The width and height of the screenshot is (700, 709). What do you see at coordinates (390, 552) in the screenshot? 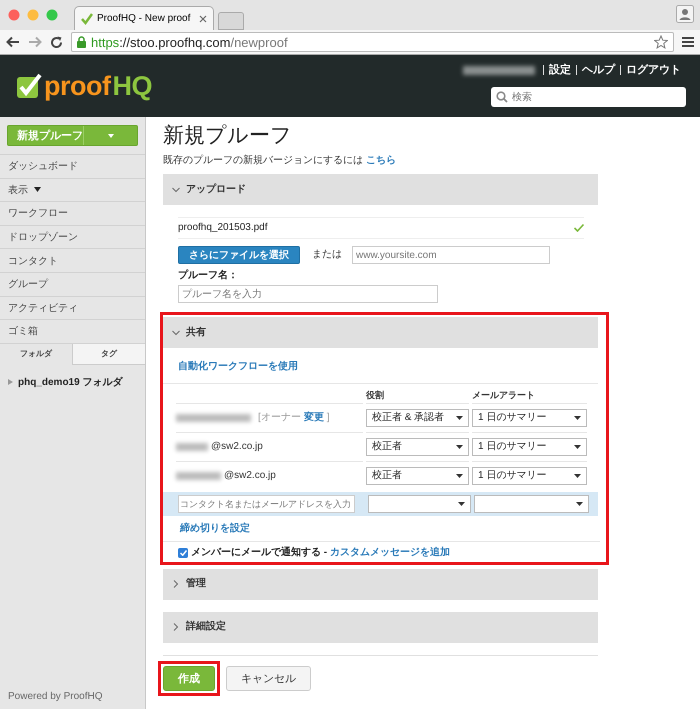
I see `custom-message-link: カスタムメッセージを追加` at bounding box center [390, 552].